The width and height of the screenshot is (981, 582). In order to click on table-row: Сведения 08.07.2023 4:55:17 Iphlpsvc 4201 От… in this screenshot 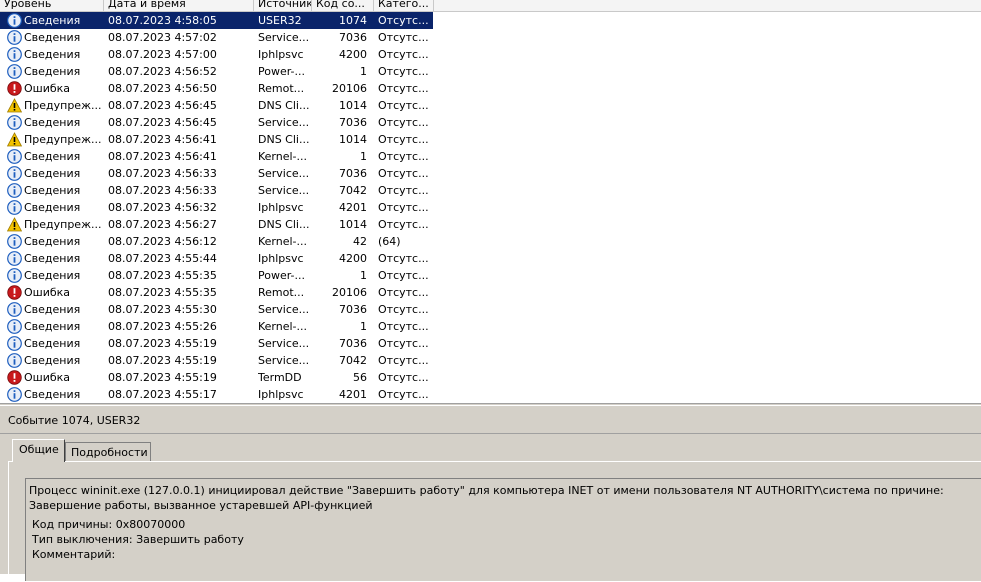, I will do `click(216, 394)`.